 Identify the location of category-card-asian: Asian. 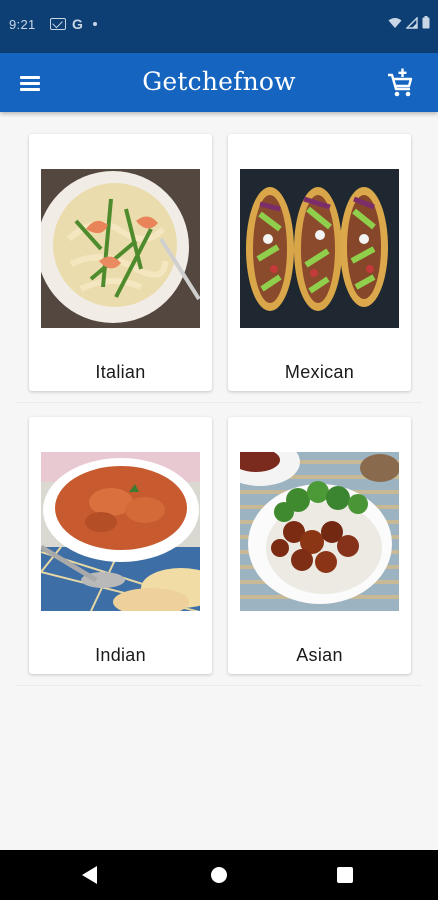
(319, 545).